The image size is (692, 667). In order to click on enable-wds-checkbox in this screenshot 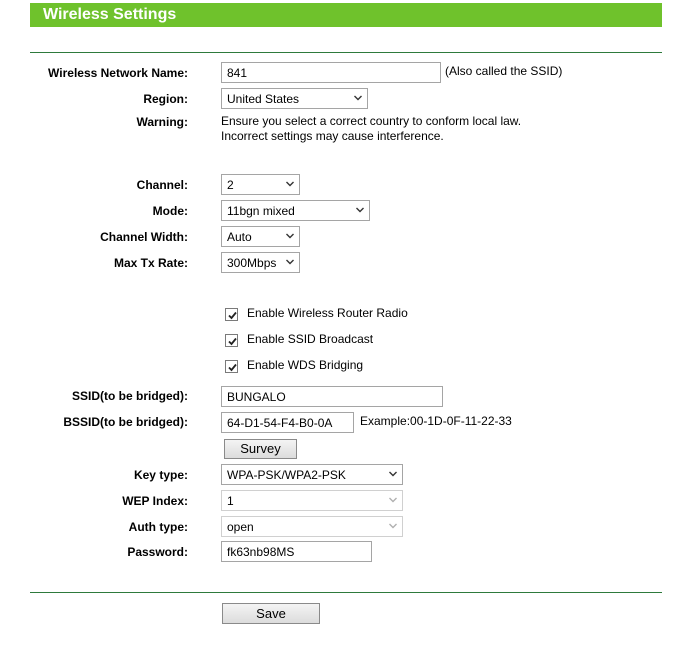, I will do `click(231, 366)`.